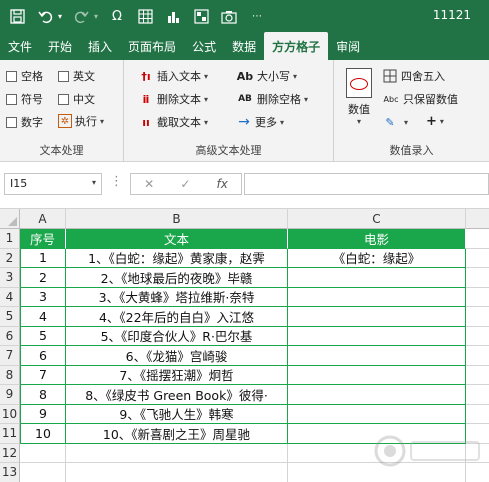  What do you see at coordinates (10, 219) in the screenshot?
I see `select-all-corner` at bounding box center [10, 219].